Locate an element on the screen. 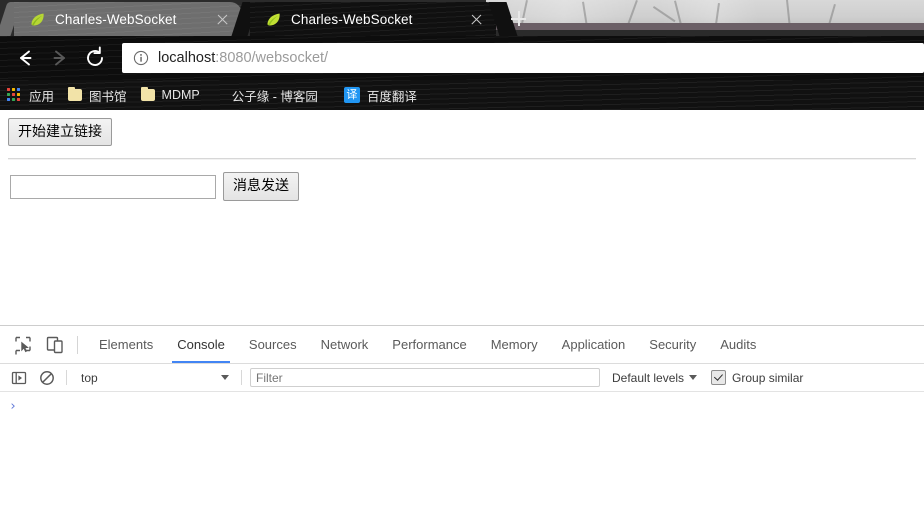 This screenshot has height=516, width=924. translate-icon: 译 is located at coordinates (351, 95).